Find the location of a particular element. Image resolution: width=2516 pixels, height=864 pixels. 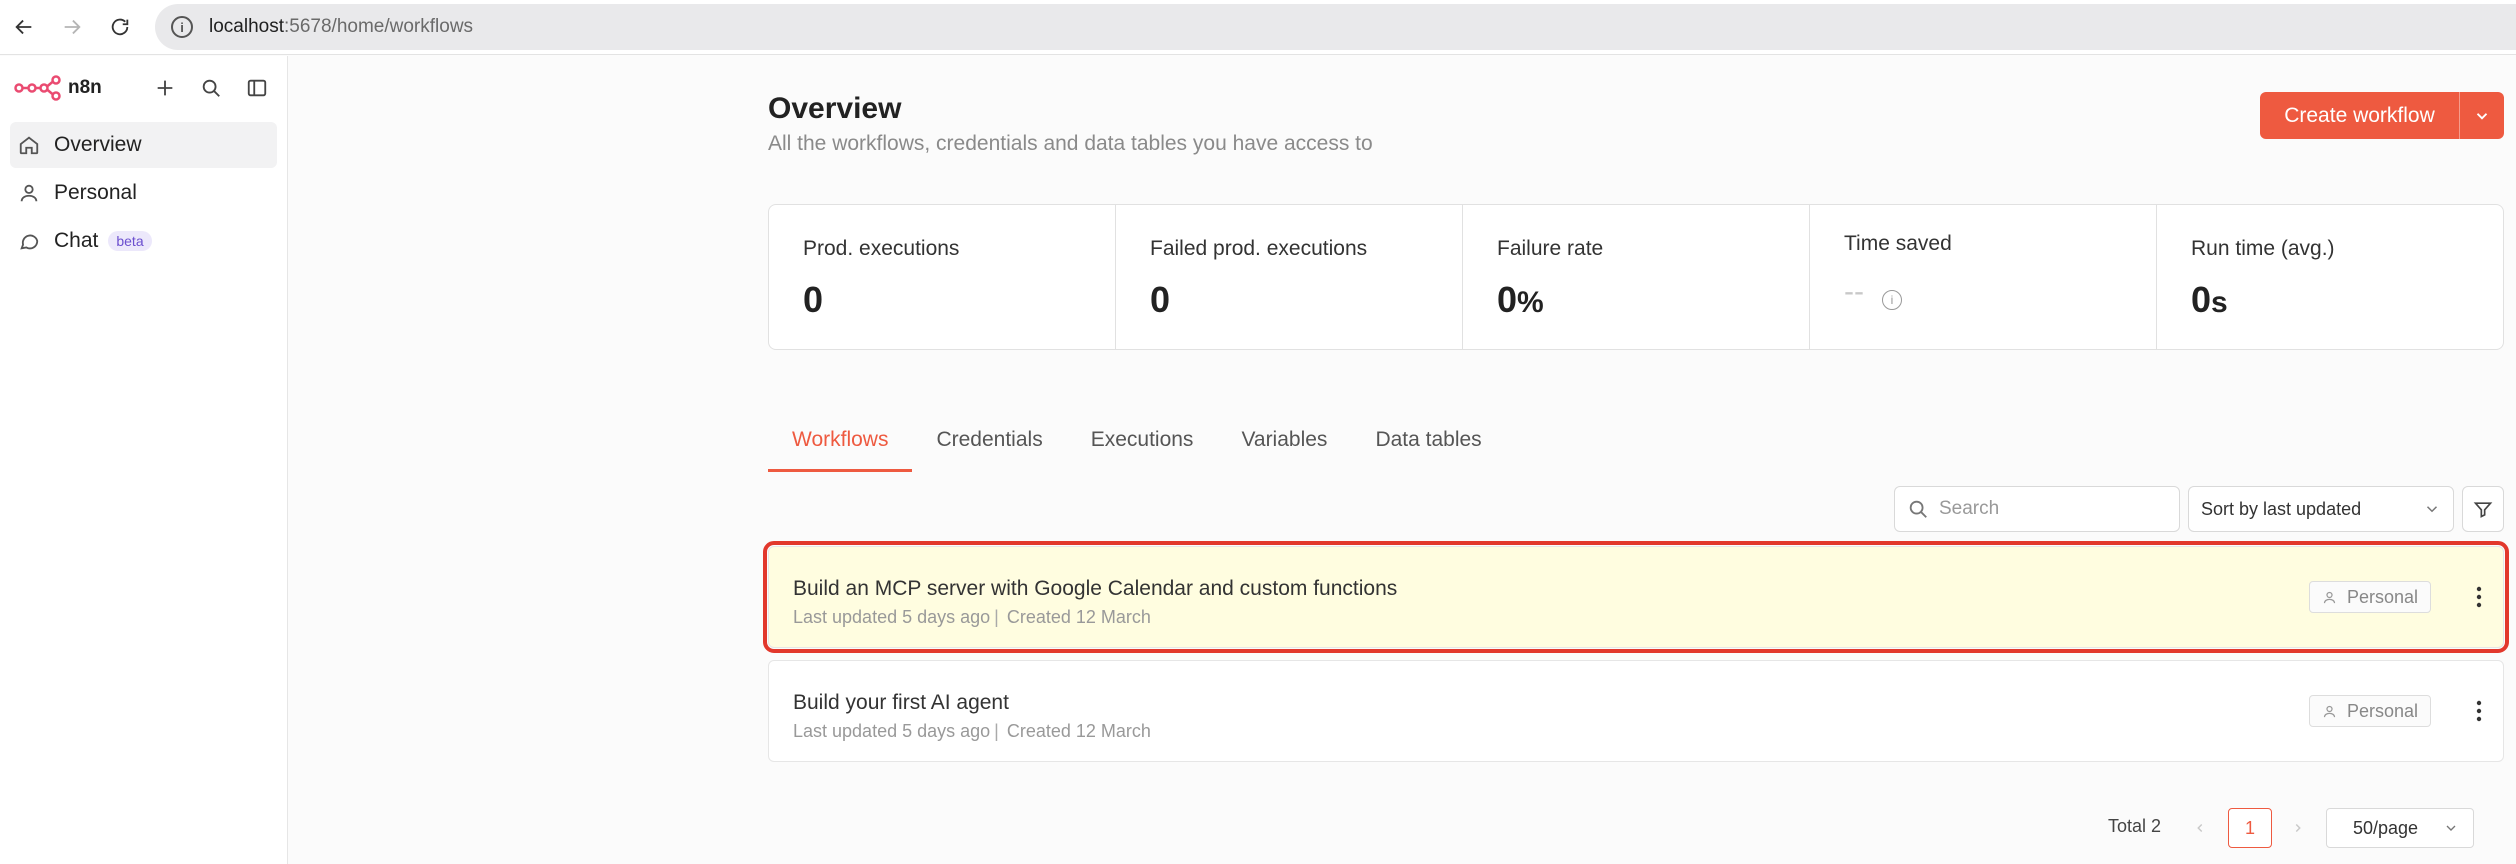

sidebar-item-label: Chat is located at coordinates (76, 240).